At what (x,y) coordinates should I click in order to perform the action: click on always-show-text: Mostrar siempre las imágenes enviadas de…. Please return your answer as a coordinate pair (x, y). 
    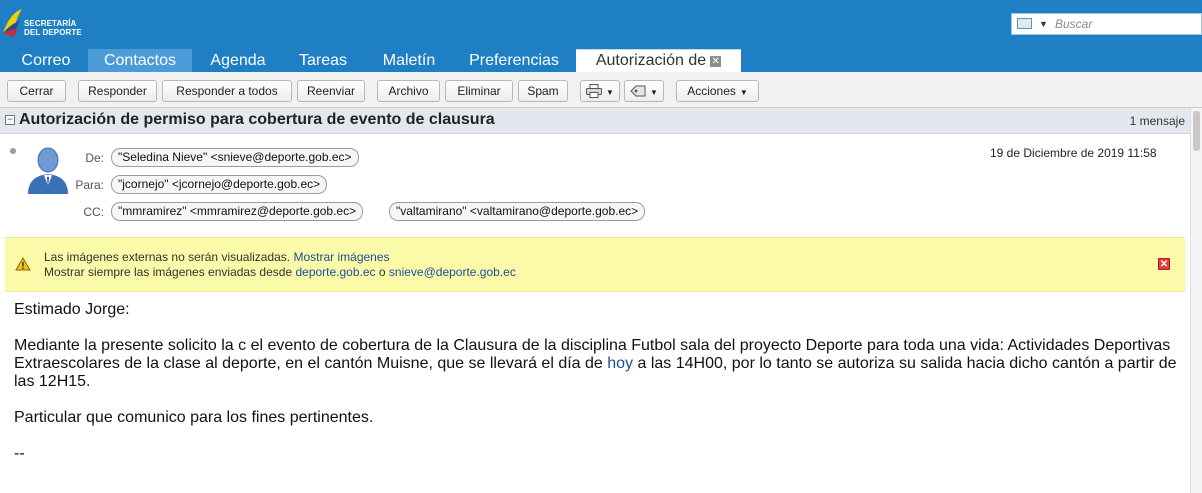
    Looking at the image, I should click on (168, 272).